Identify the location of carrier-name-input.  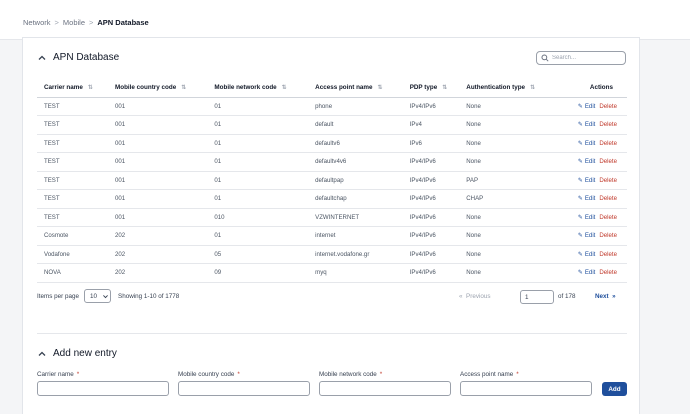
(103, 388).